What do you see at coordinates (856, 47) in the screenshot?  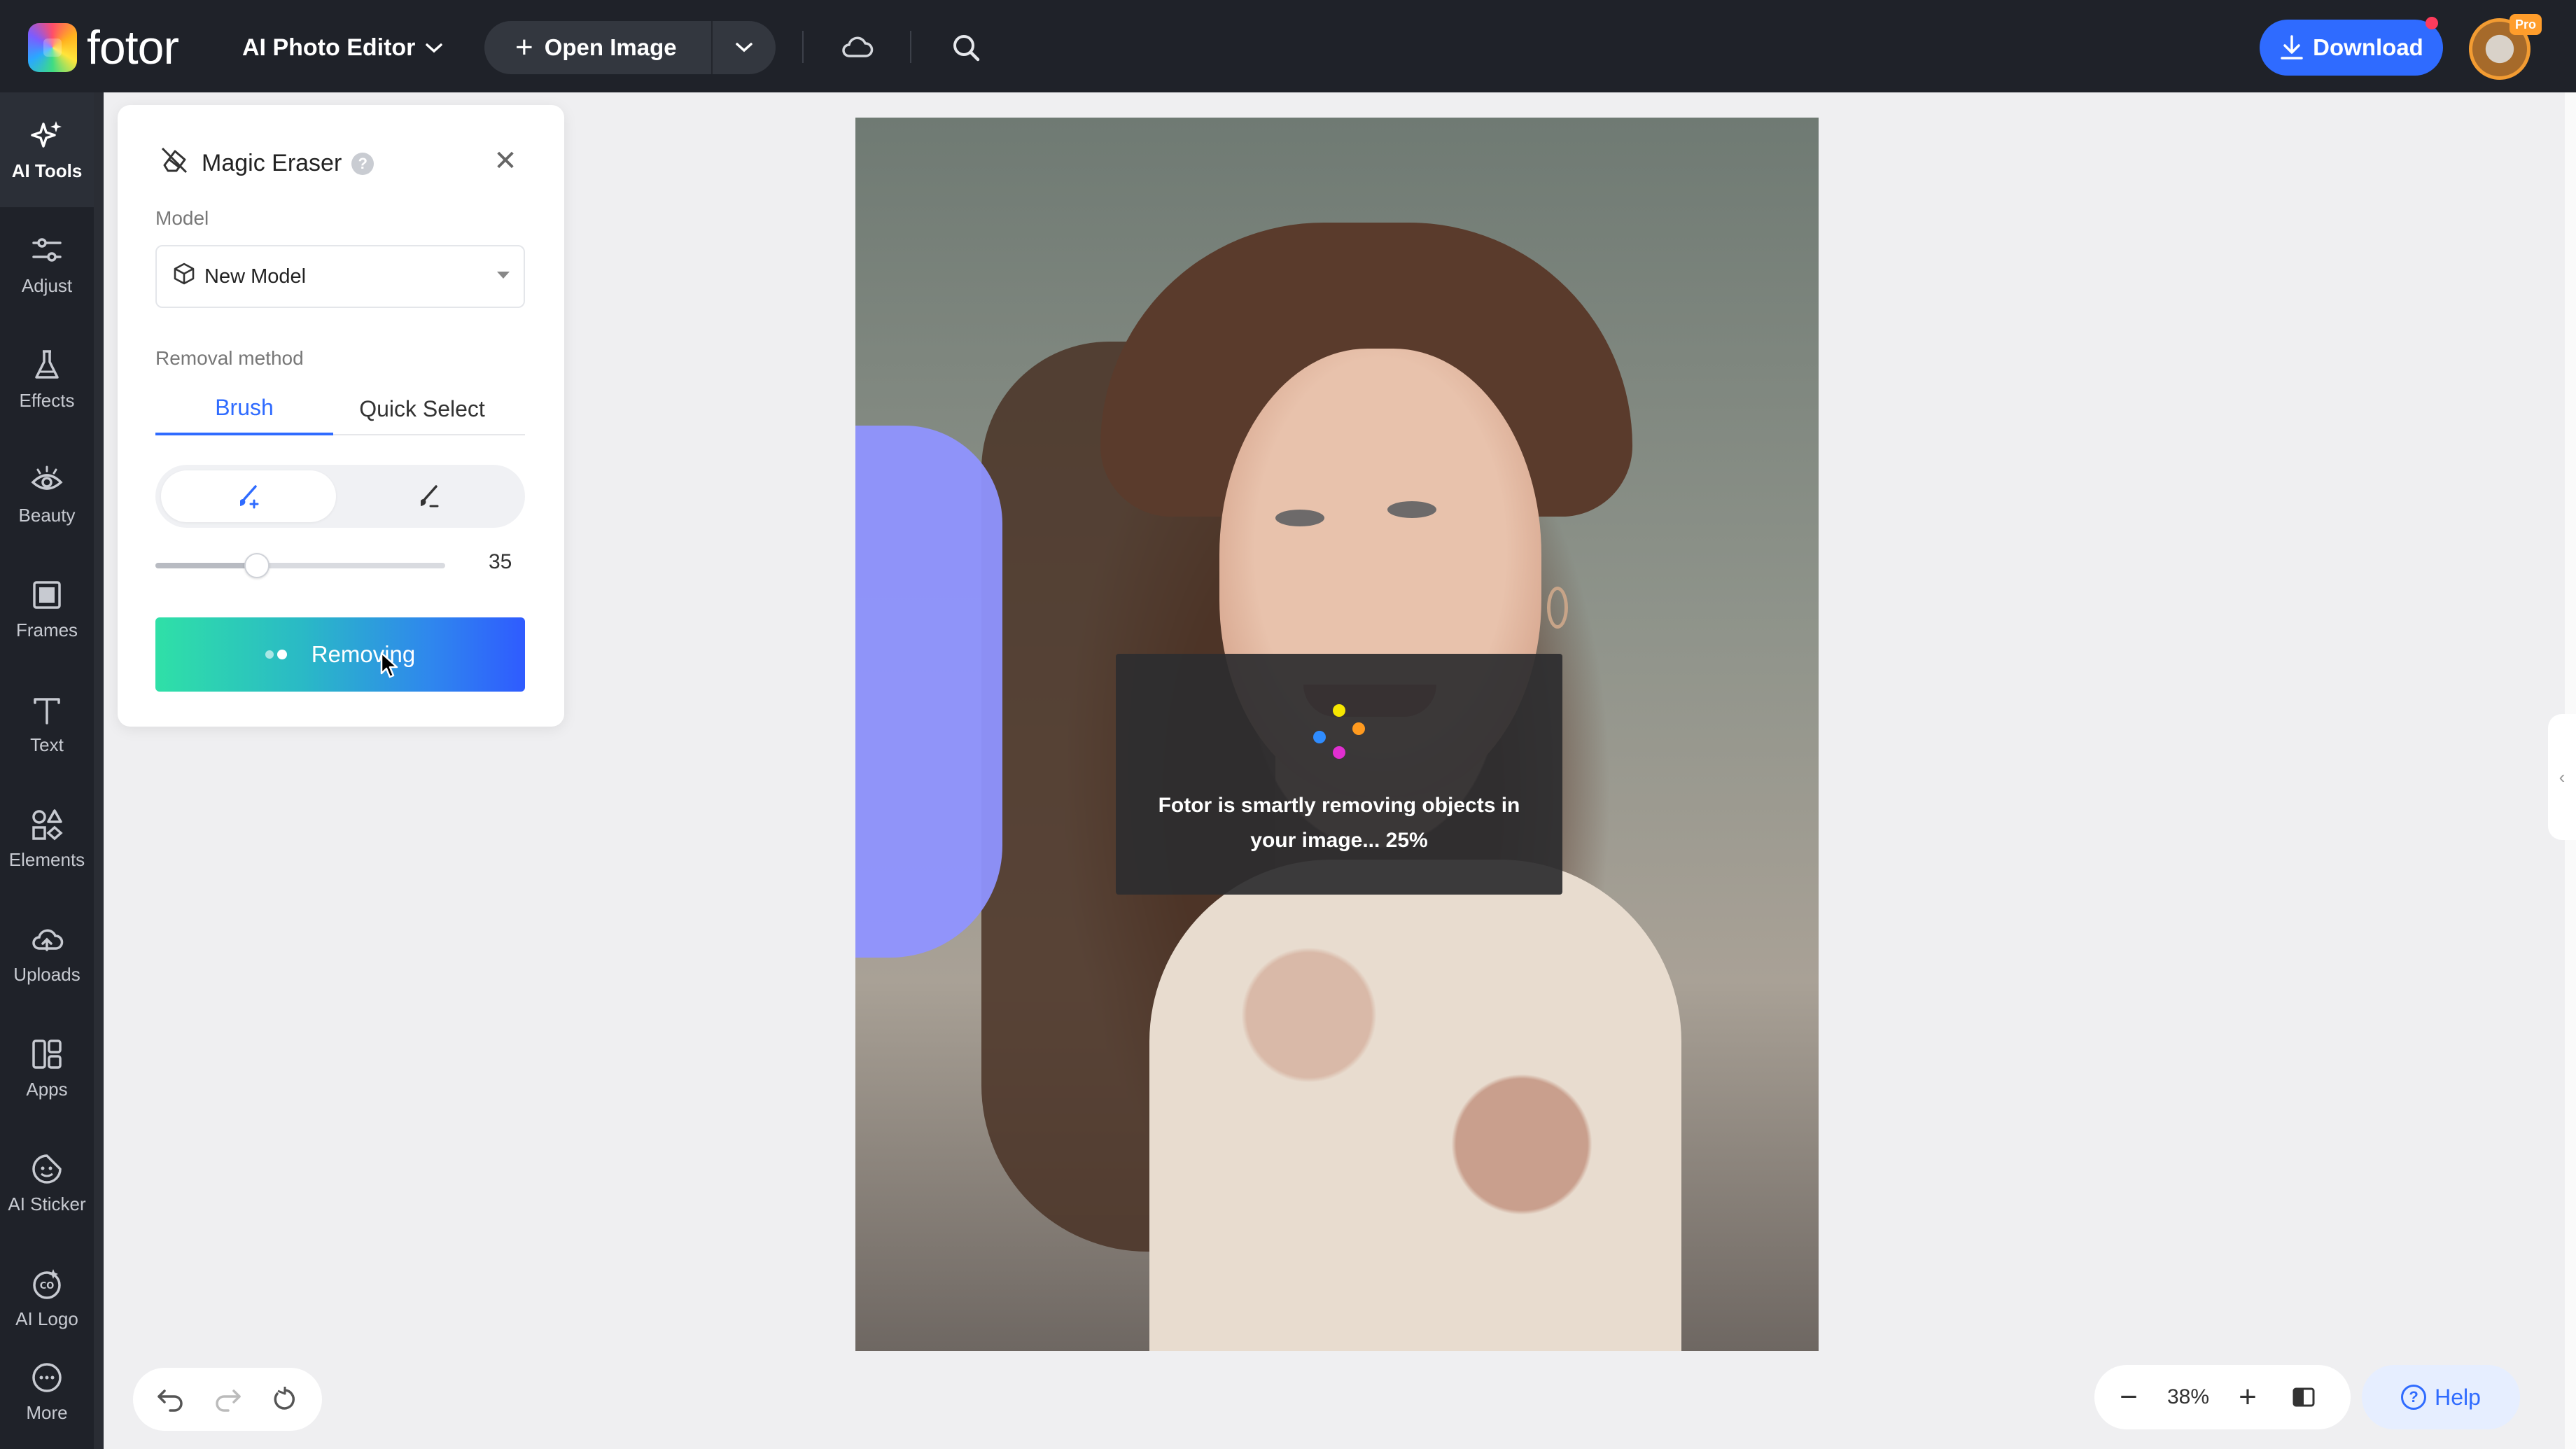 I see `cloud-save-icon` at bounding box center [856, 47].